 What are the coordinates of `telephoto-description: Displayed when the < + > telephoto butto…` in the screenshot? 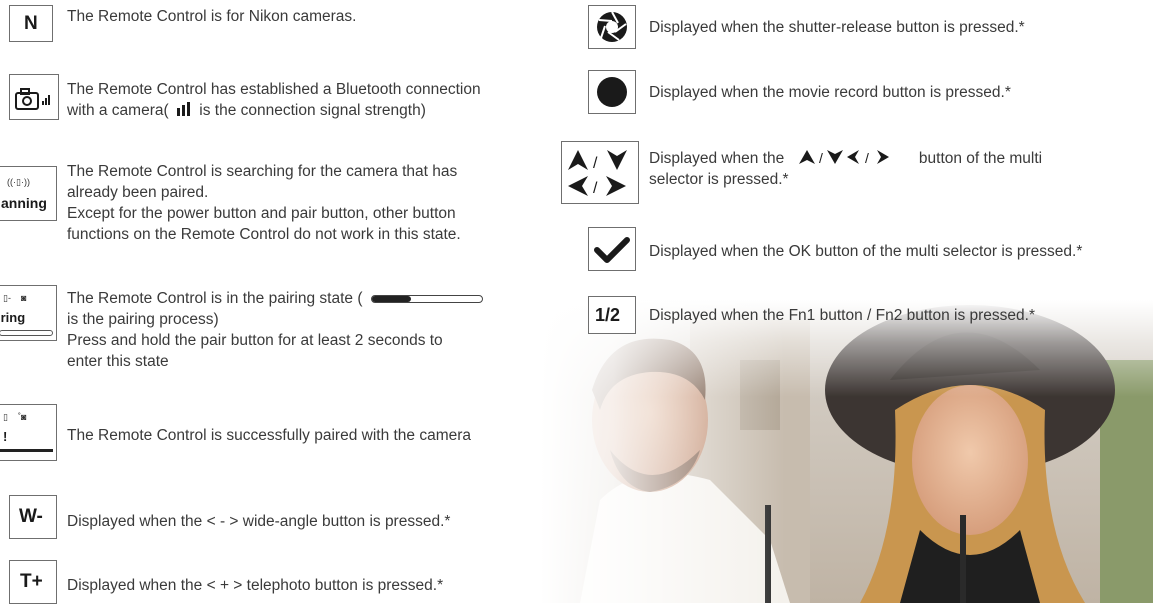 It's located at (255, 585).